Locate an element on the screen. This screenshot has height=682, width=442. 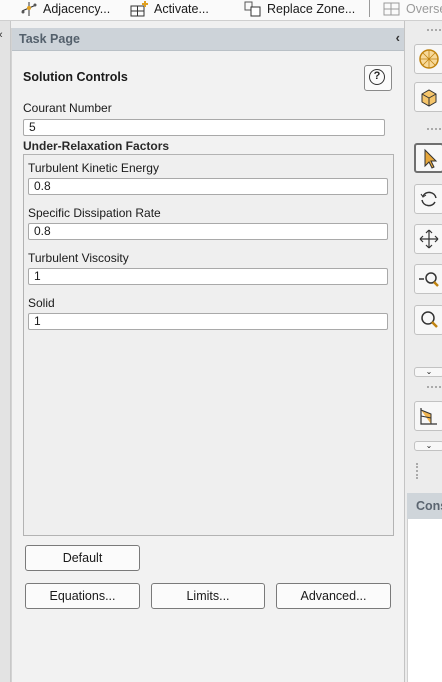
left-panel-edge: ‹ is located at coordinates (5, 351).